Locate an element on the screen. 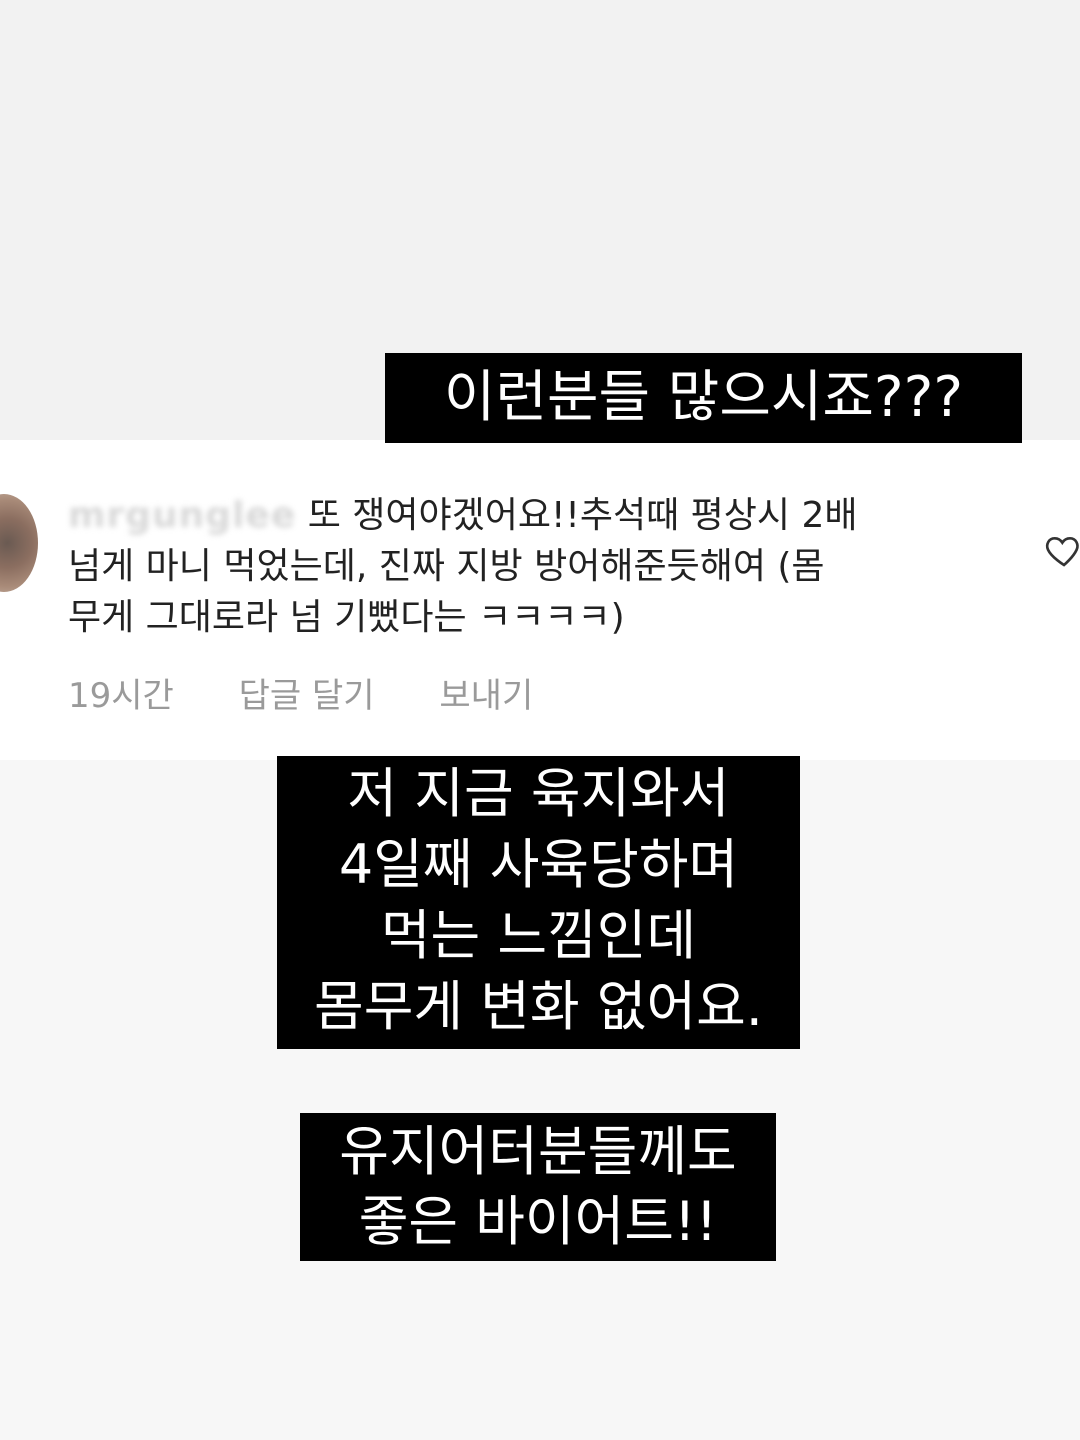 The image size is (1080, 1440). comment-line-1: 또 쟁여야겠어요!!추석때 평상시 2배 is located at coordinates (582, 515).